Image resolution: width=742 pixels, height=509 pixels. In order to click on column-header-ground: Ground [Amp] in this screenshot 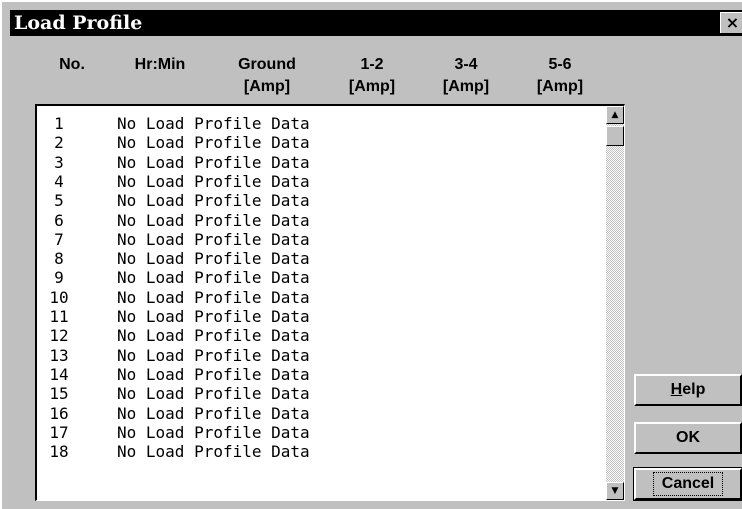, I will do `click(267, 76)`.